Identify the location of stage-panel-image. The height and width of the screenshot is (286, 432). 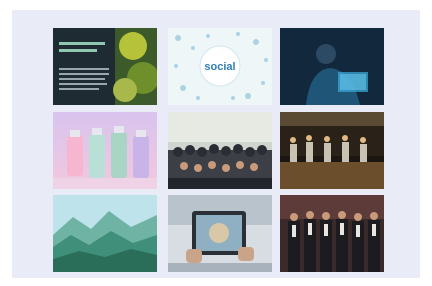
(332, 150).